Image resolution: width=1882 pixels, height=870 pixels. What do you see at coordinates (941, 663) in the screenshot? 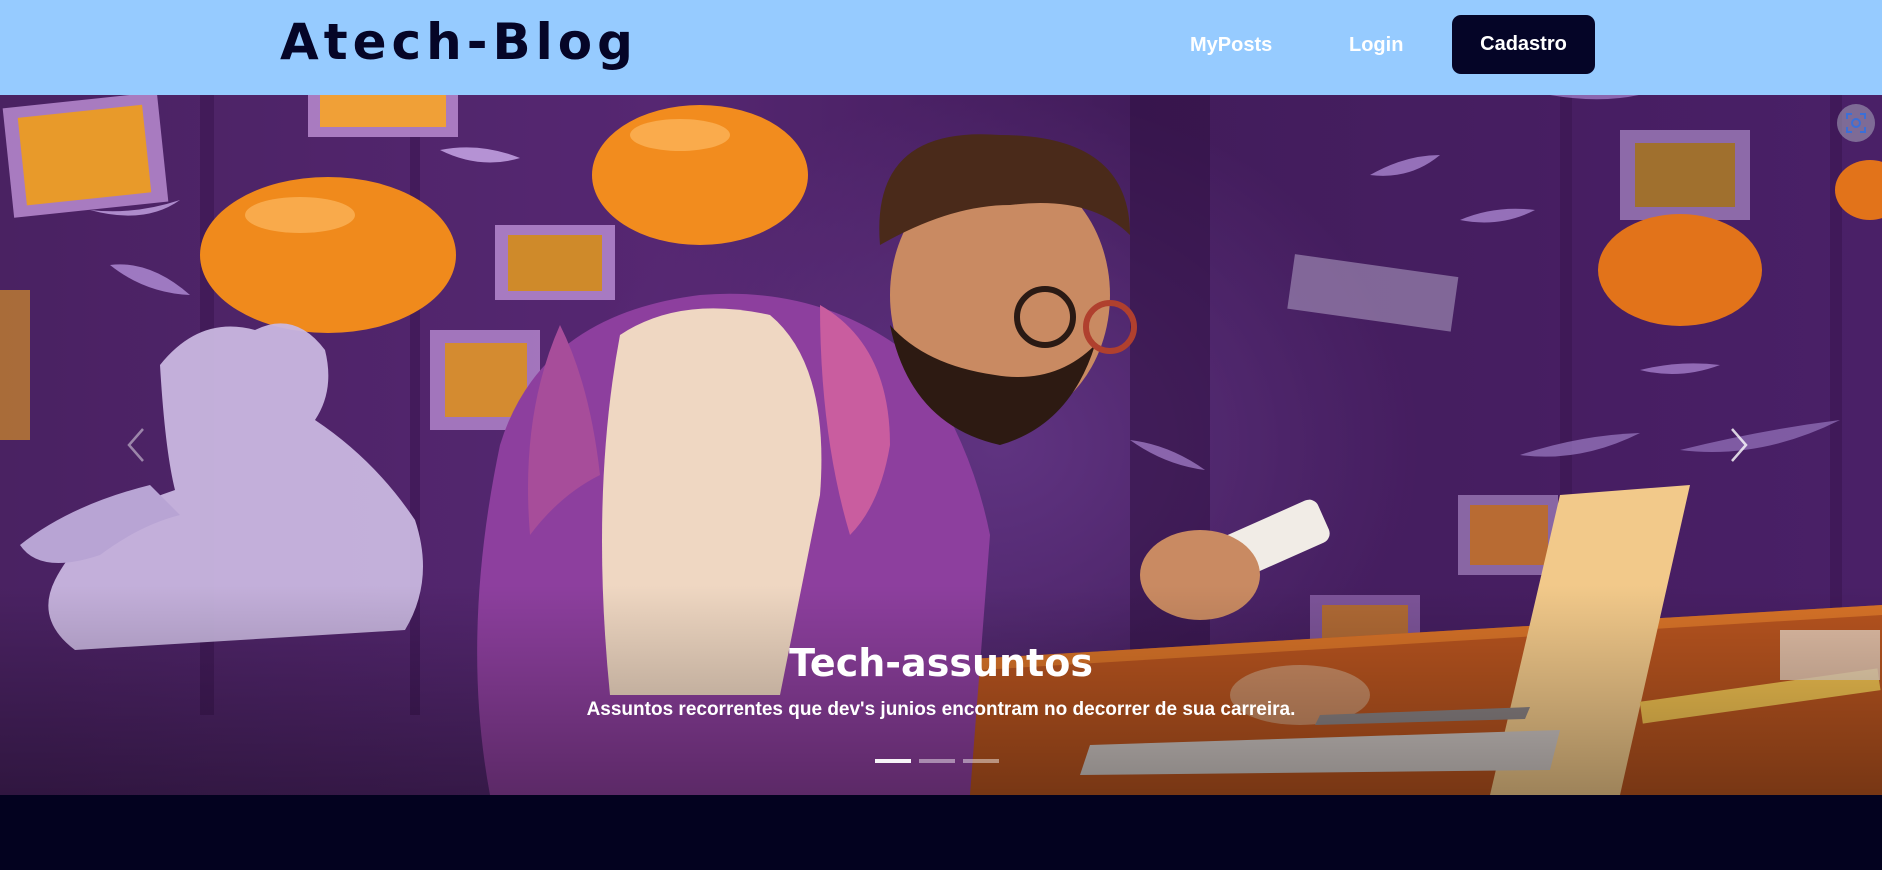
I see `slide-title: Tech-assuntos` at bounding box center [941, 663].